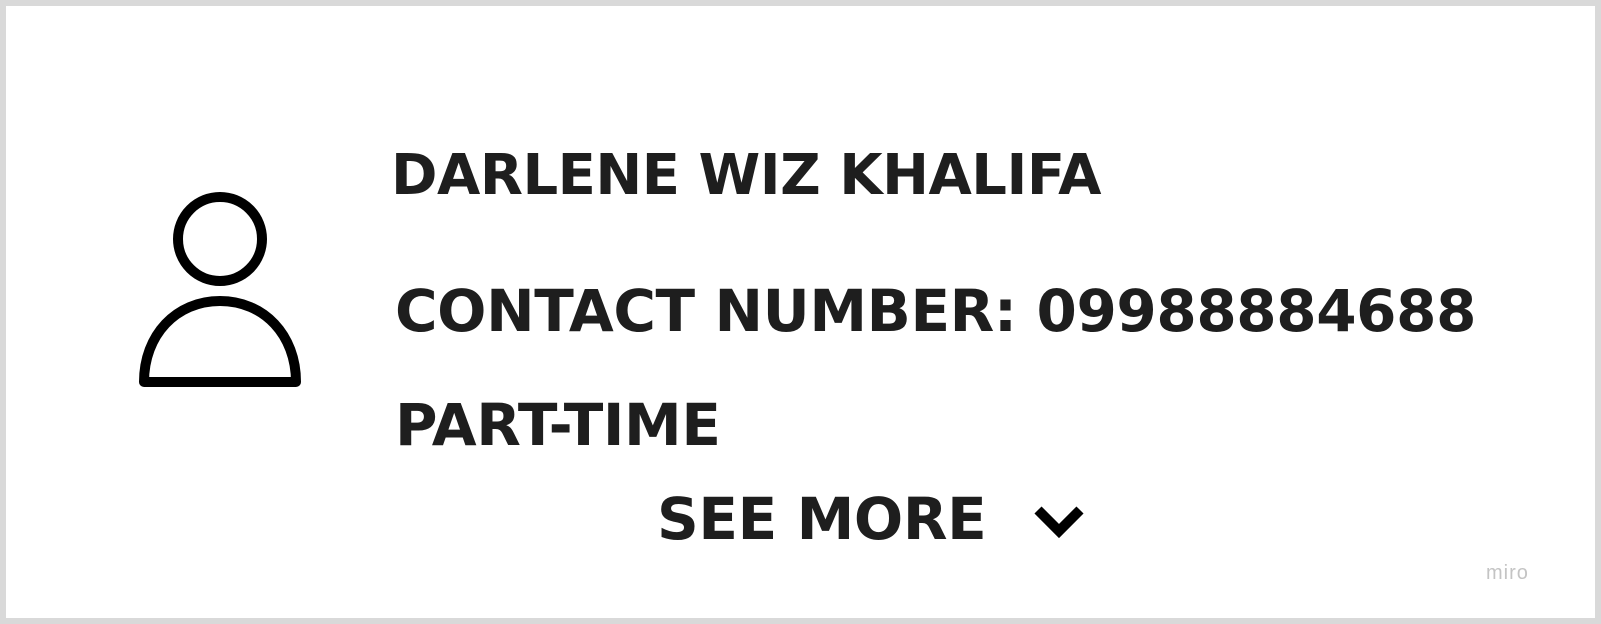 This screenshot has height=624, width=1601. I want to click on contact-number: CONTACT NUMBER: 09988884688, so click(936, 311).